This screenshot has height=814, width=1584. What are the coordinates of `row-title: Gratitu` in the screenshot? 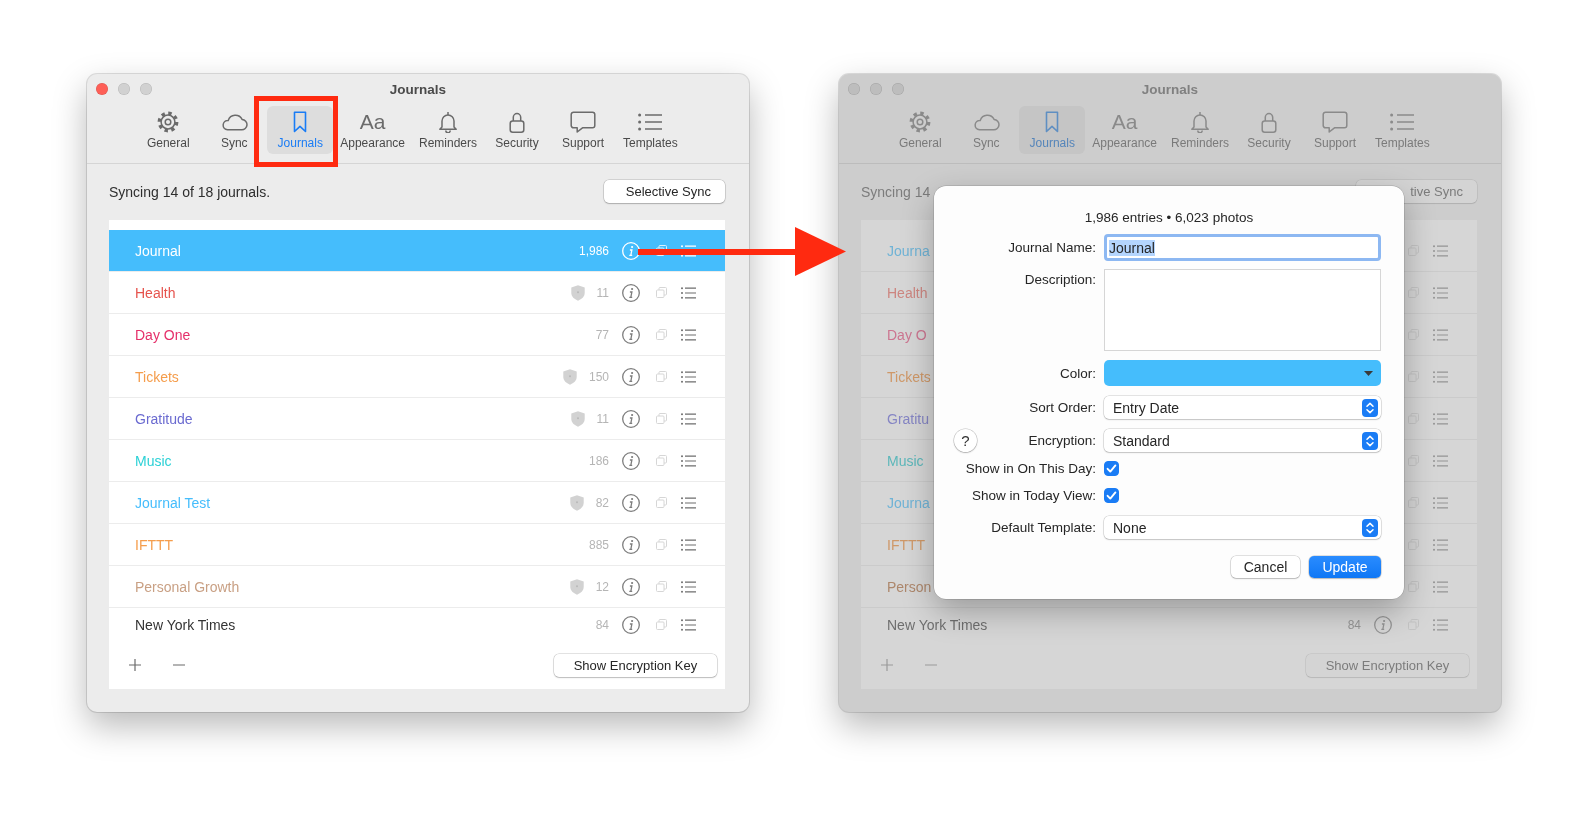 It's located at (908, 418).